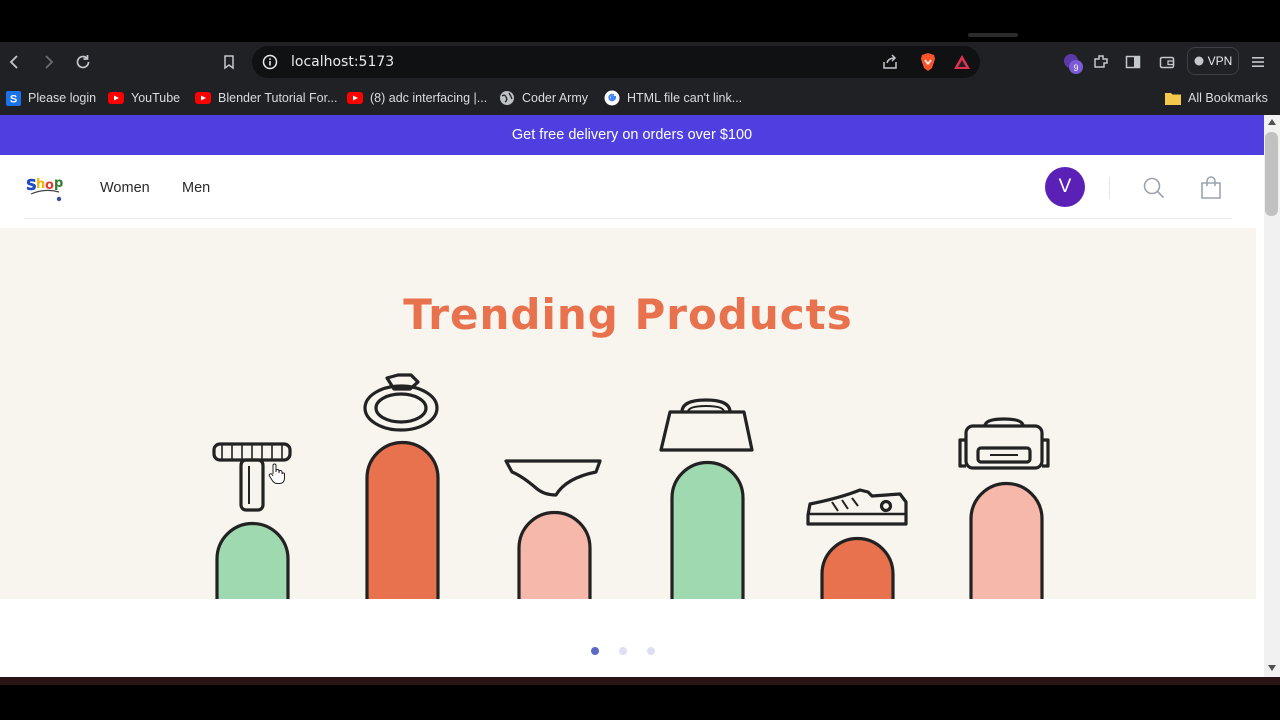 The width and height of the screenshot is (1280, 720). I want to click on scroll-up-arrow-icon, so click(1272, 122).